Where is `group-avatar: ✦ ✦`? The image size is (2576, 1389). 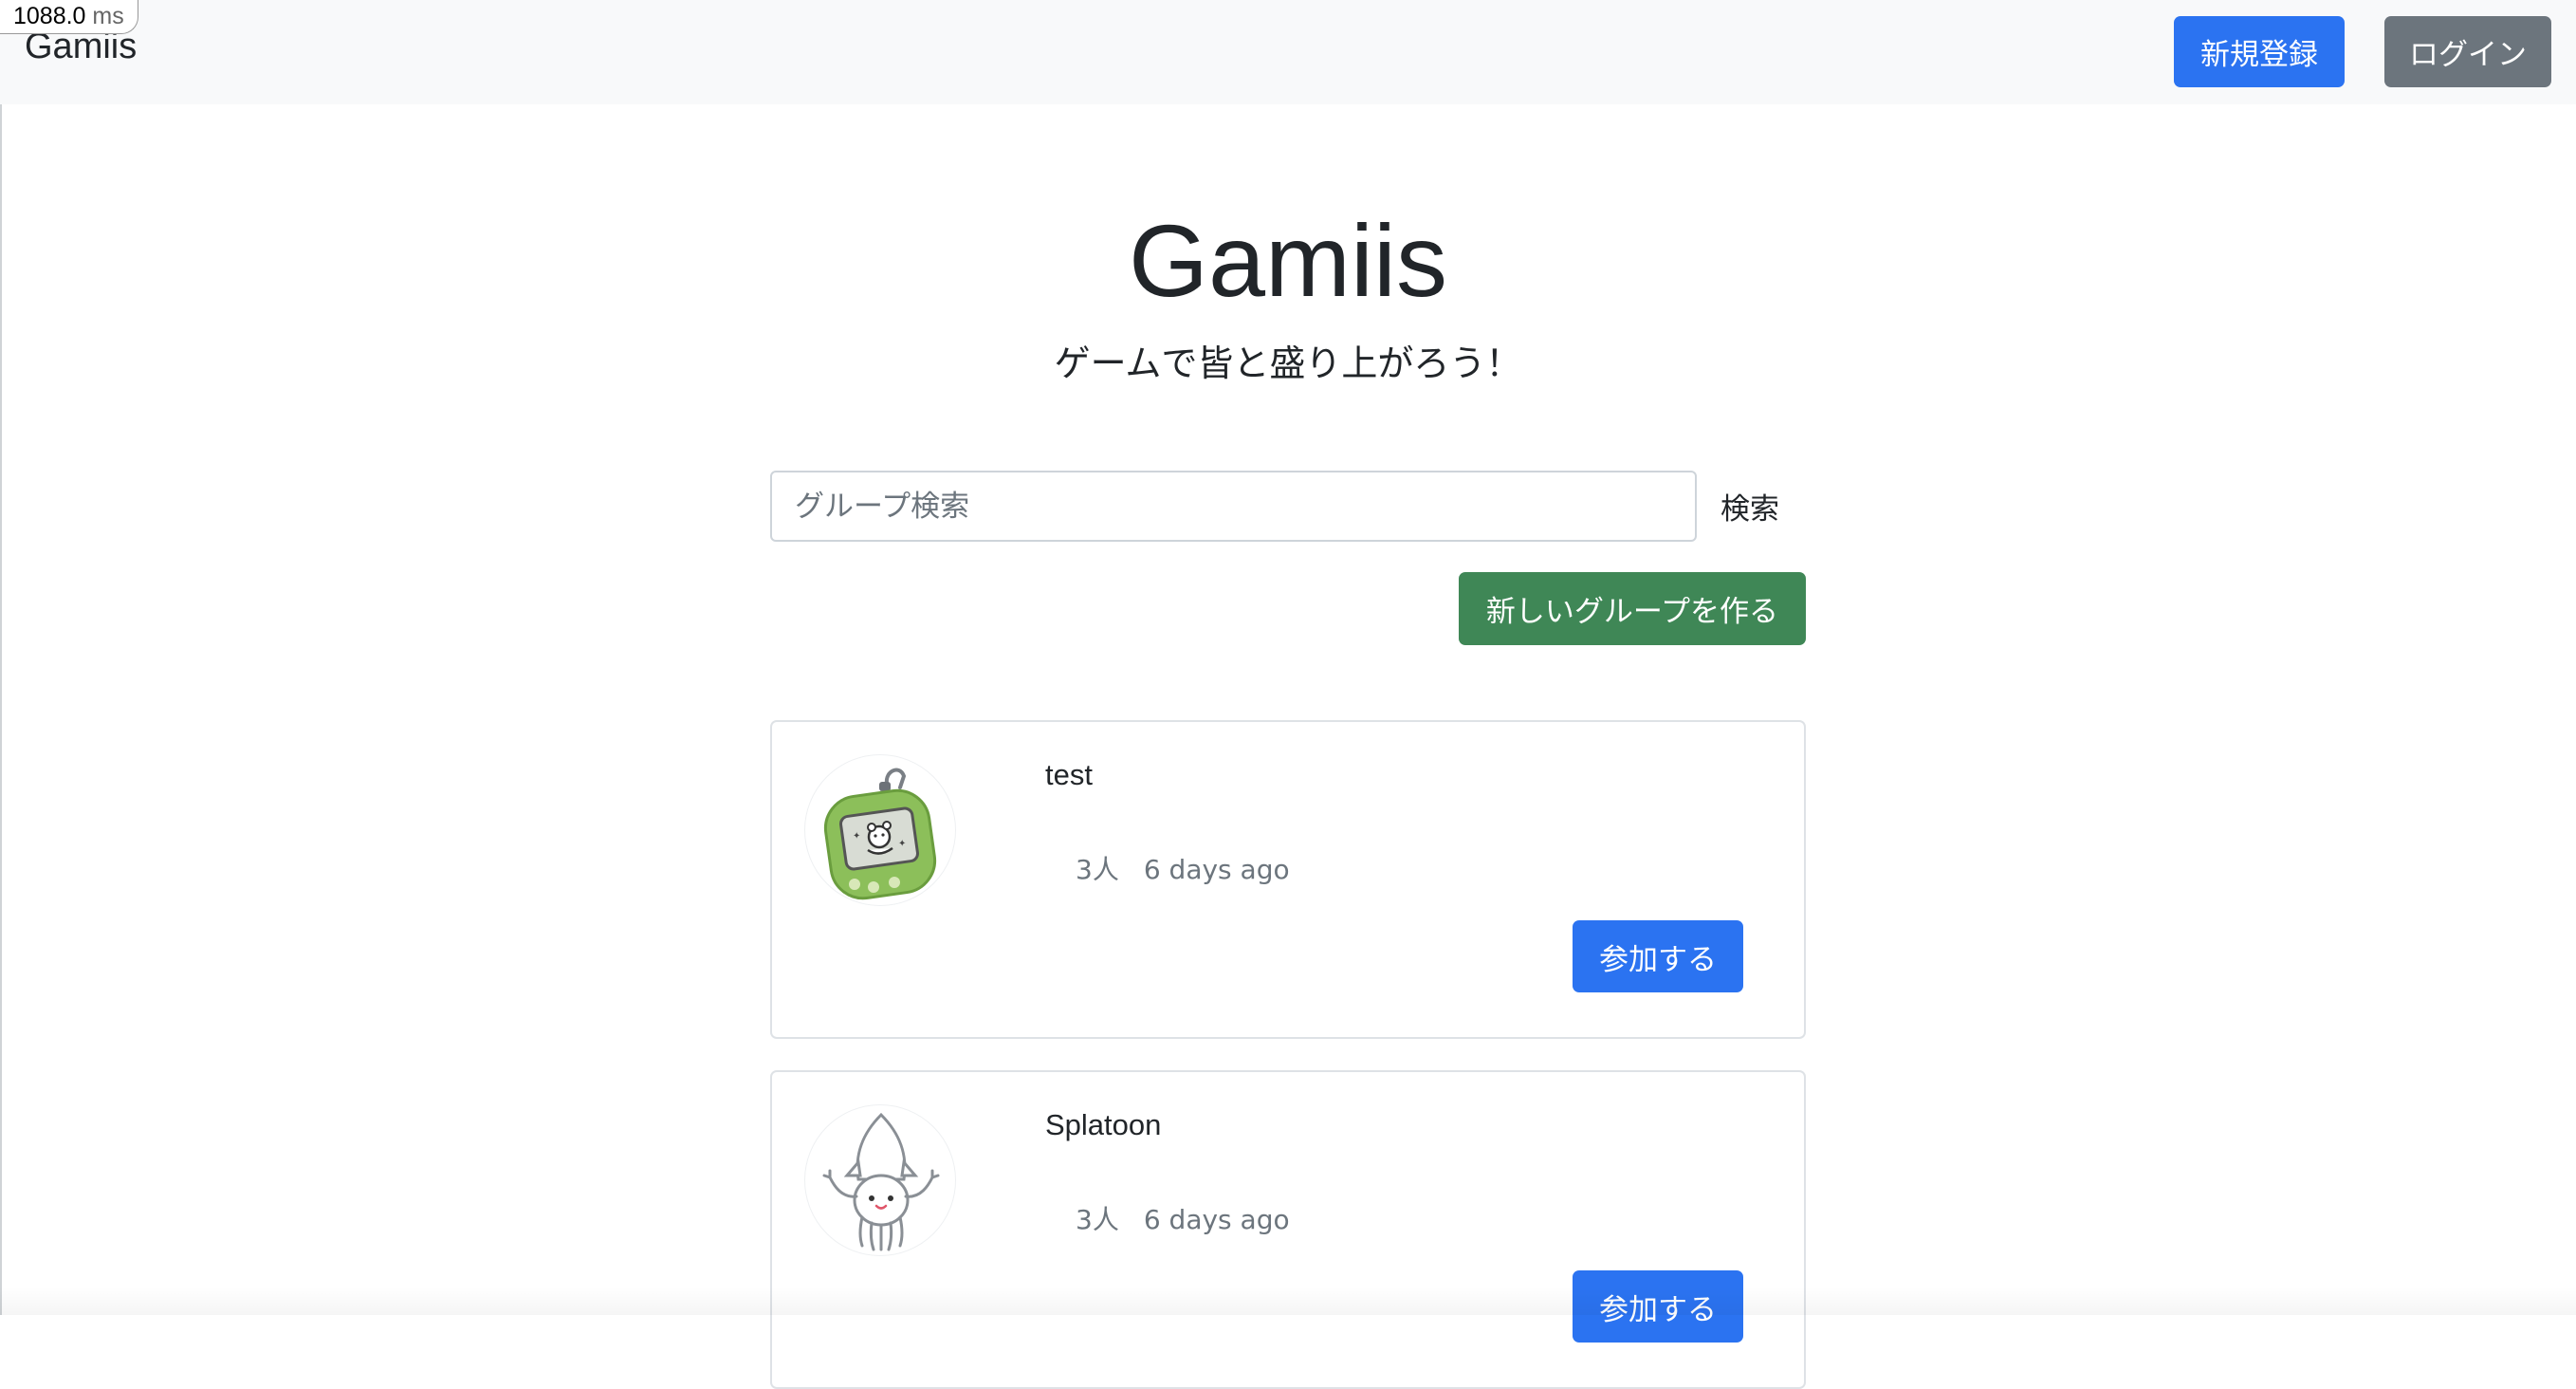 group-avatar: ✦ ✦ is located at coordinates (880, 830).